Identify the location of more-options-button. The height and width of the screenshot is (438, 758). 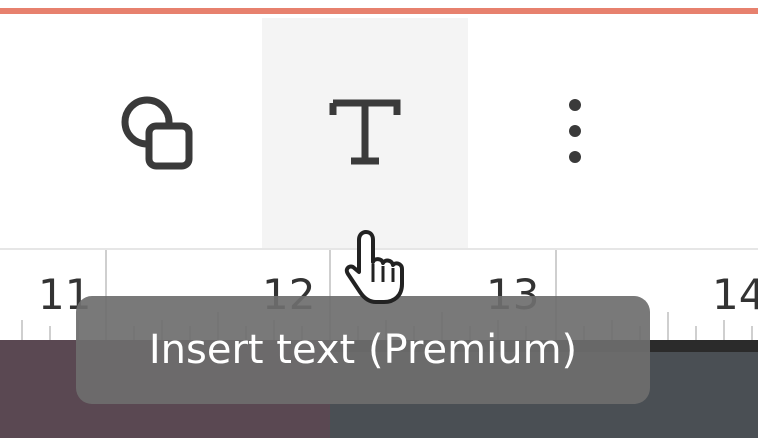
(575, 133).